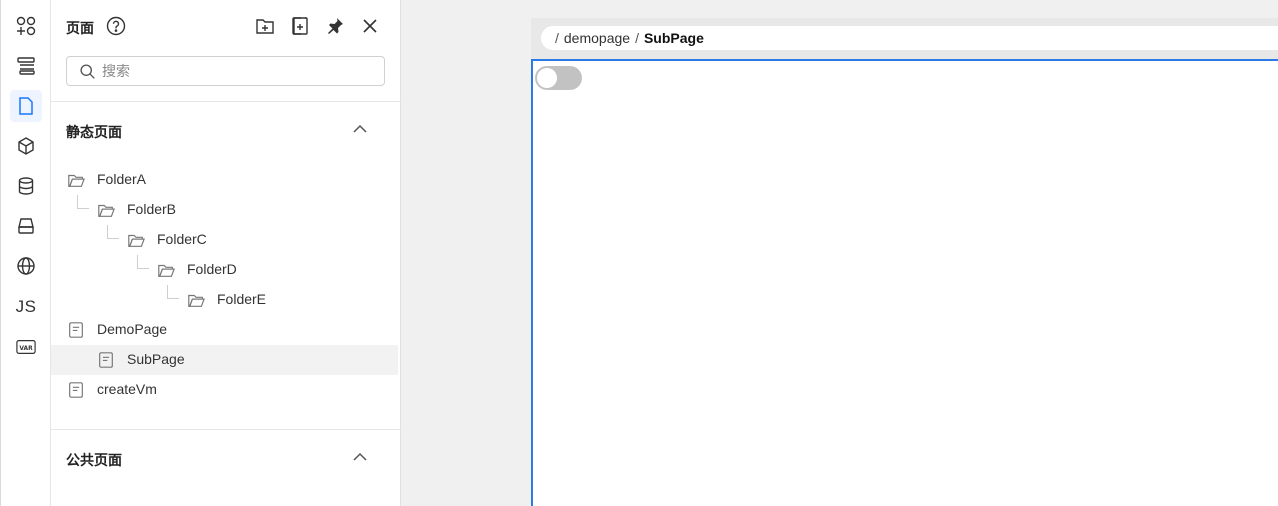 This screenshot has height=506, width=1278. What do you see at coordinates (597, 38) in the screenshot?
I see `breadcrumb-item-demopage: demopage` at bounding box center [597, 38].